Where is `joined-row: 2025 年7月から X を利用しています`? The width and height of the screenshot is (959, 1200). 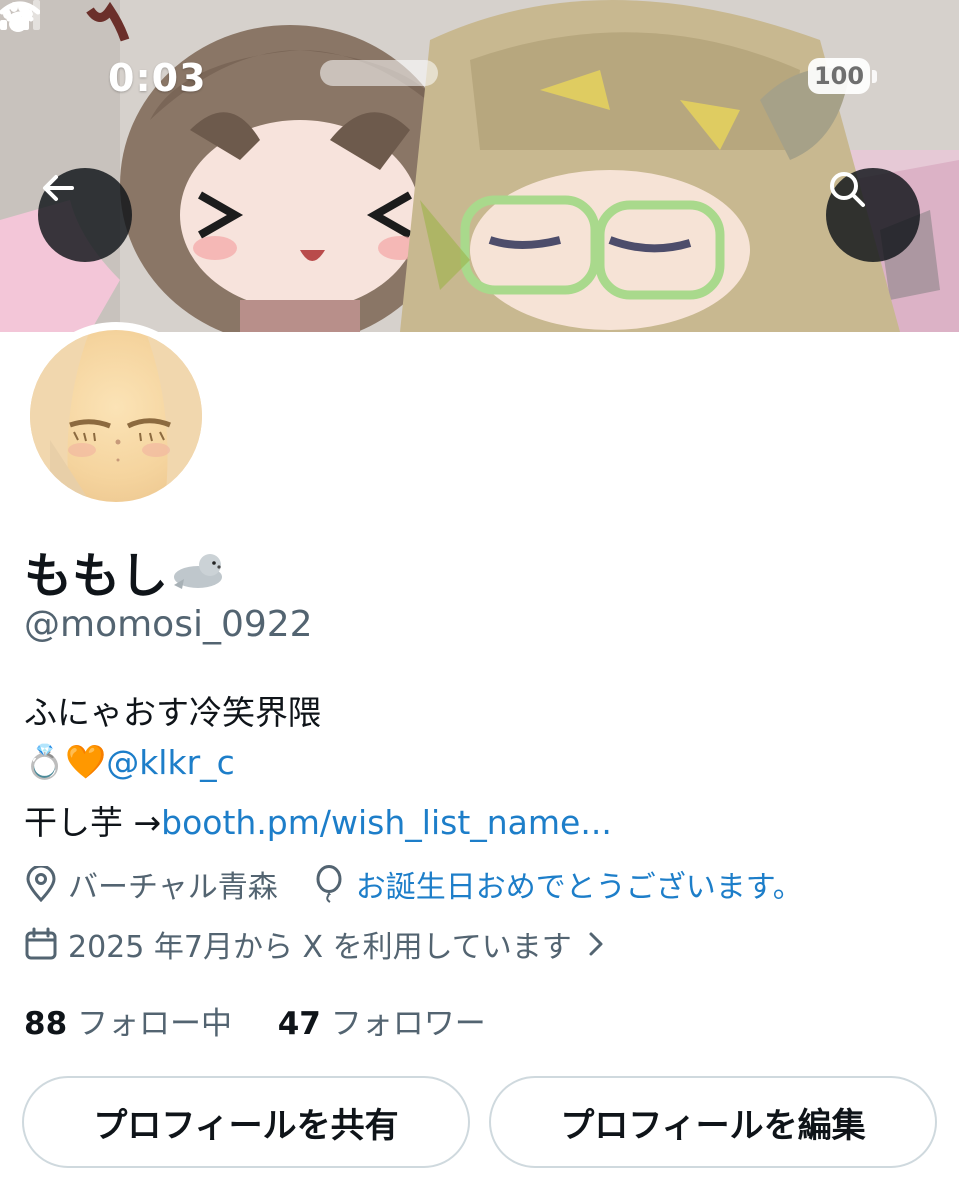 joined-row: 2025 年7月から X を利用しています is located at coordinates (316, 944).